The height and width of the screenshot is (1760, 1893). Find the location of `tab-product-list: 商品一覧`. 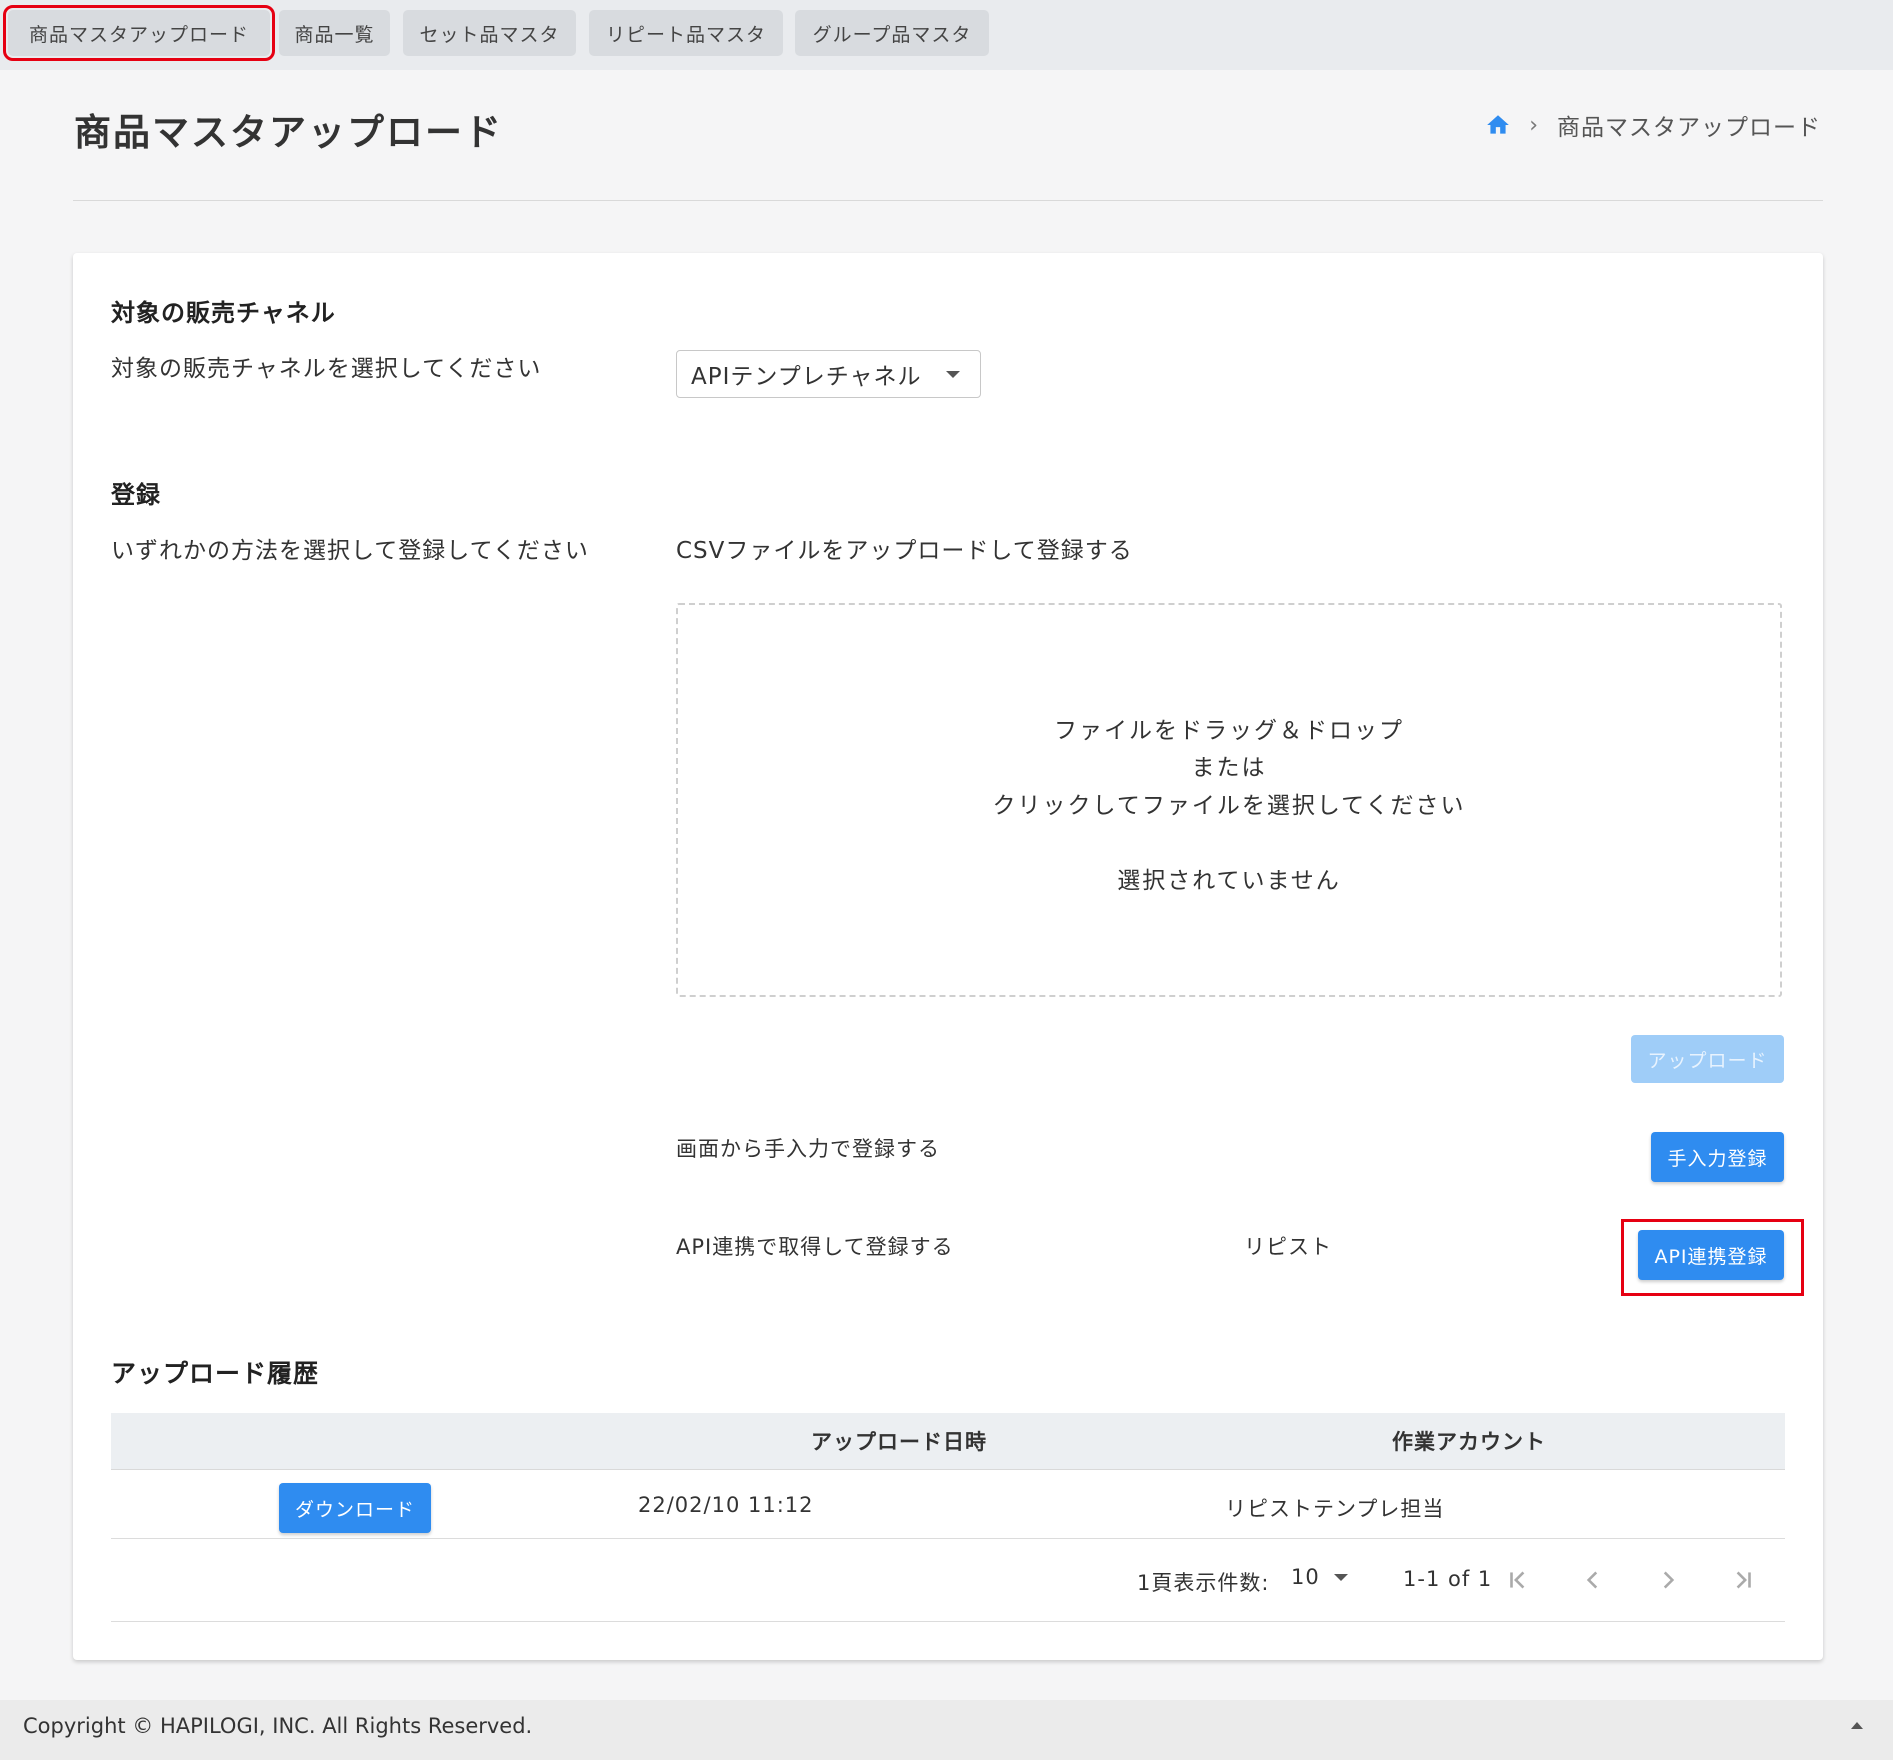

tab-product-list: 商品一覧 is located at coordinates (334, 33).